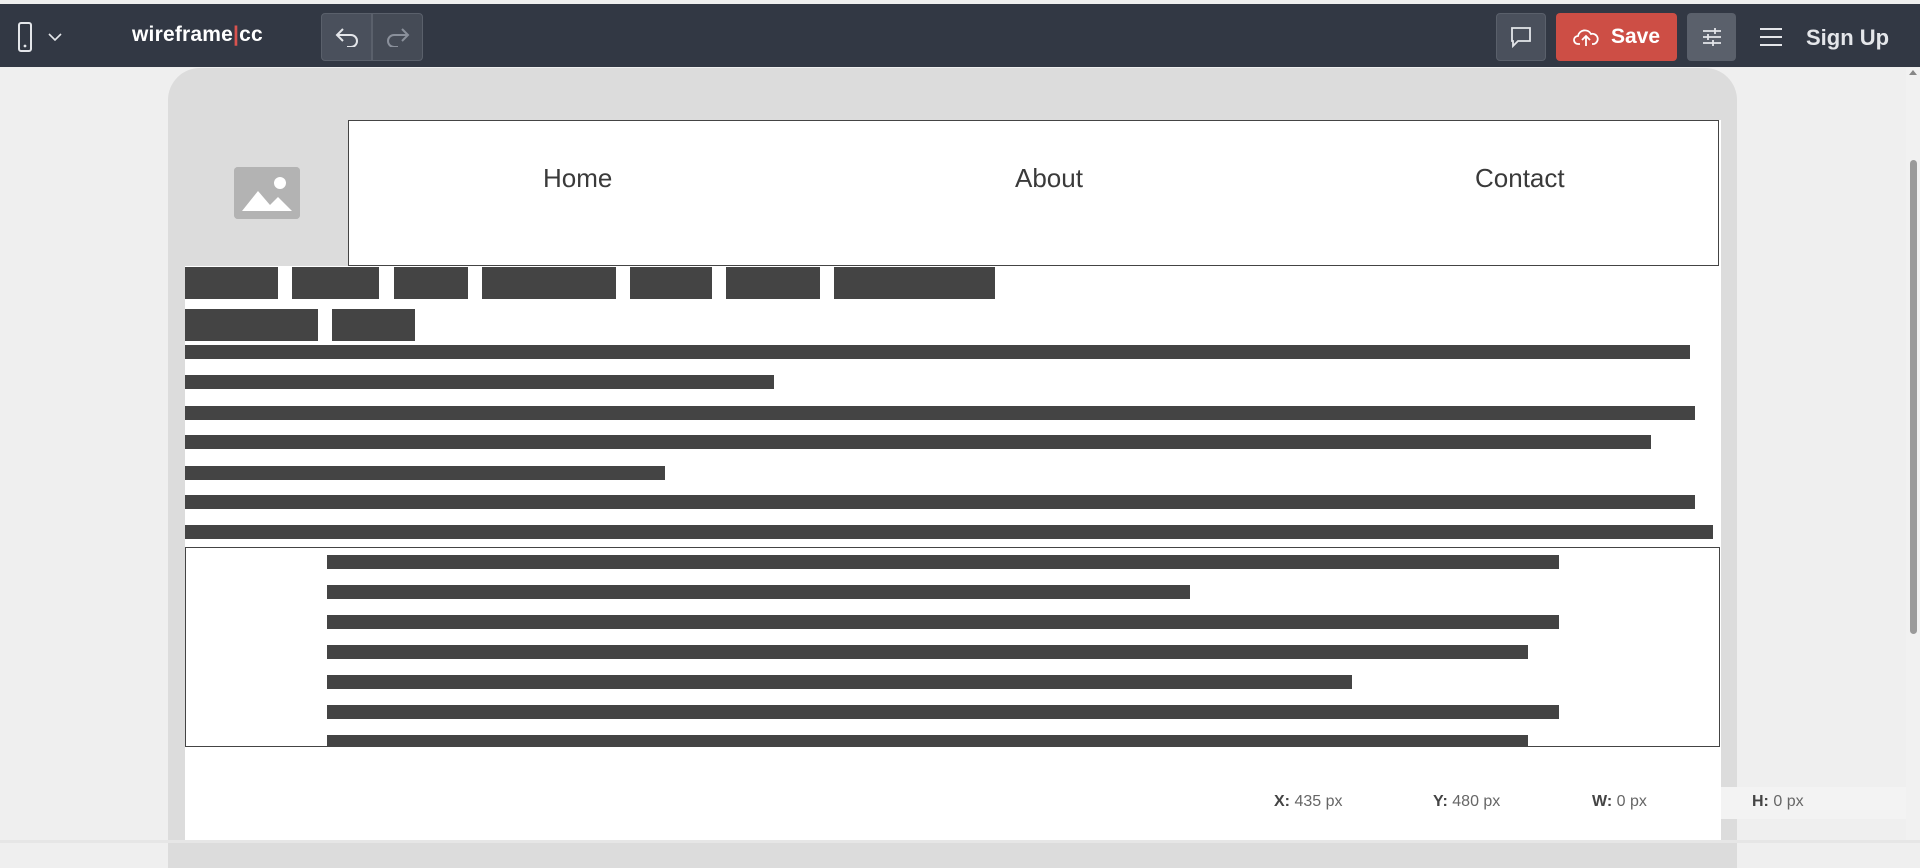 This screenshot has height=868, width=1920. I want to click on status-w-value: 0 px, so click(1631, 801).